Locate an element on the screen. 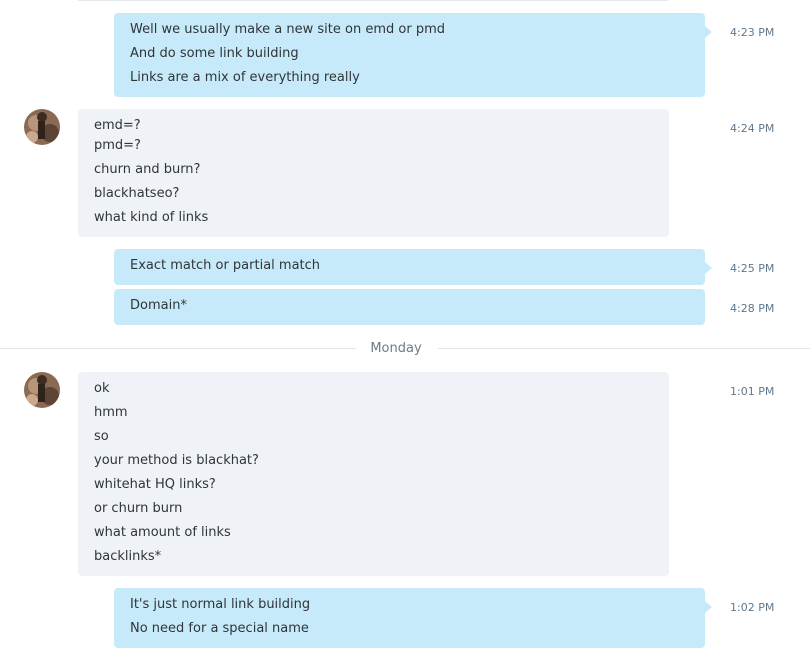  message-line: Links are a mix of everything really is located at coordinates (245, 77).